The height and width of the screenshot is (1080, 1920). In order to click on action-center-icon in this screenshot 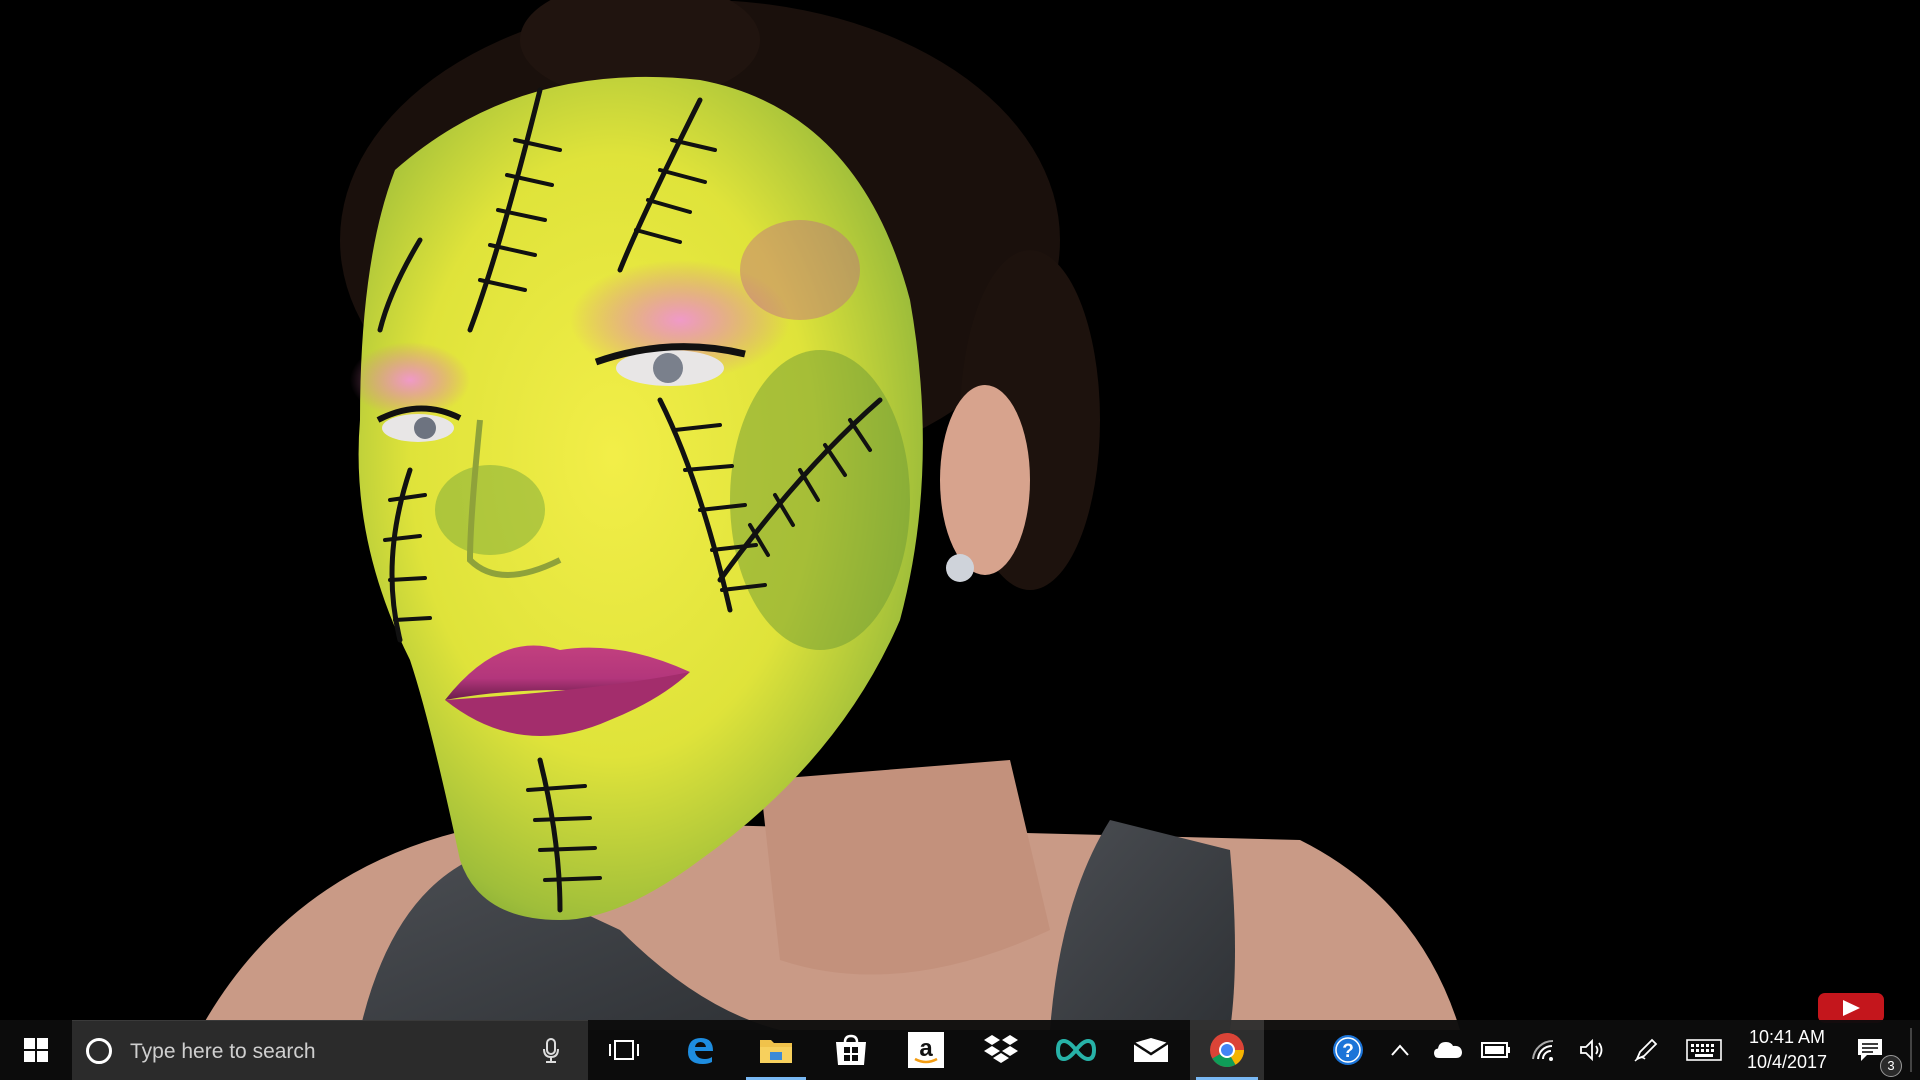, I will do `click(1870, 1050)`.